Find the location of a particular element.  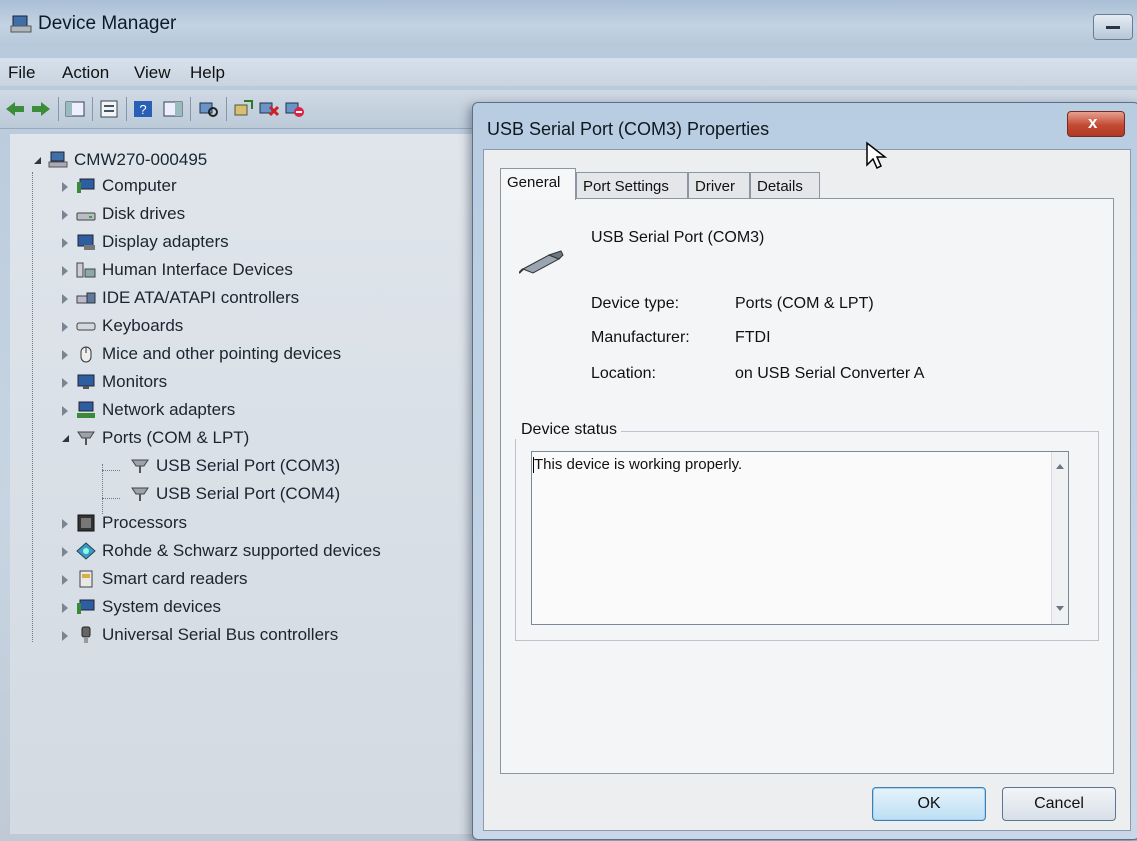

menu-view: View is located at coordinates (152, 73).